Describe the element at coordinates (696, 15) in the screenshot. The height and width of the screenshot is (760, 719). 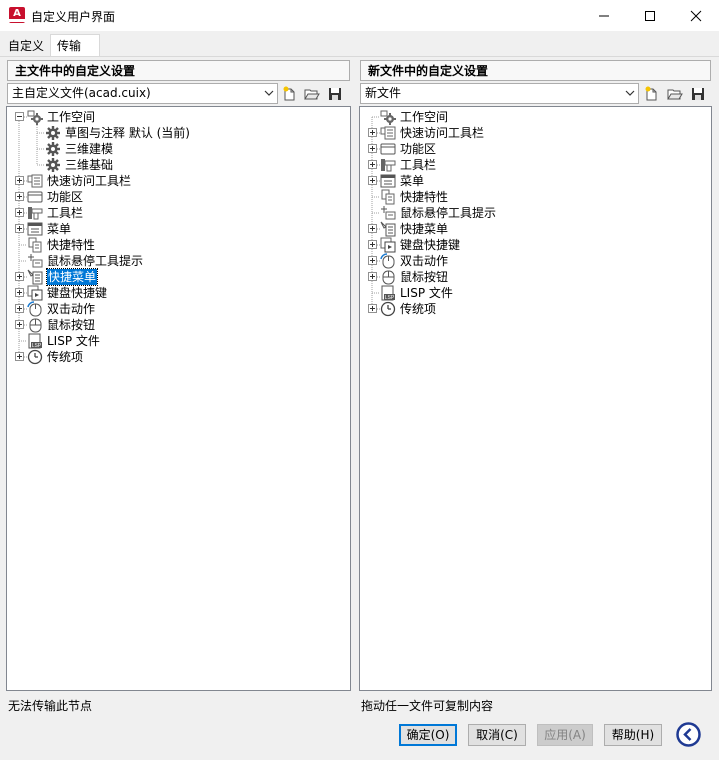
I see `close-button` at that location.